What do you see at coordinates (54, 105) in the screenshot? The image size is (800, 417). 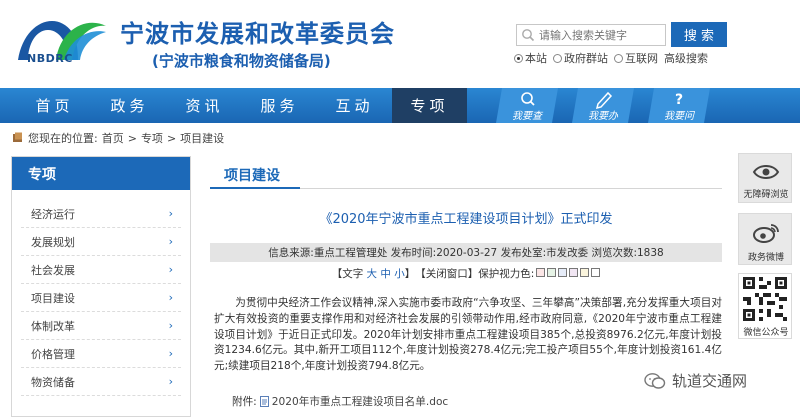 I see `nav-item-home: 首页` at bounding box center [54, 105].